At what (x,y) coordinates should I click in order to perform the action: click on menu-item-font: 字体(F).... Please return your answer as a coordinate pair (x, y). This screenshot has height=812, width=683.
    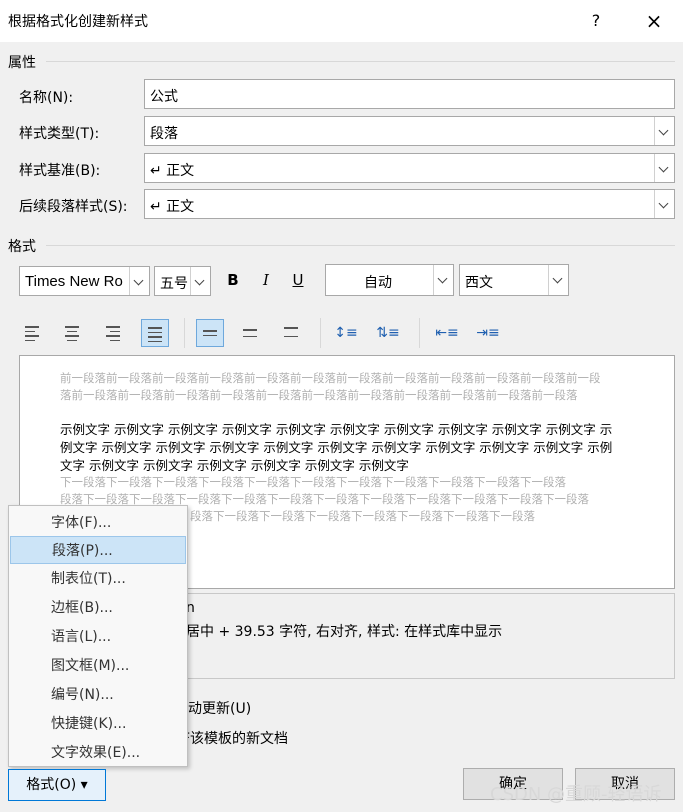
    Looking at the image, I should click on (98, 523).